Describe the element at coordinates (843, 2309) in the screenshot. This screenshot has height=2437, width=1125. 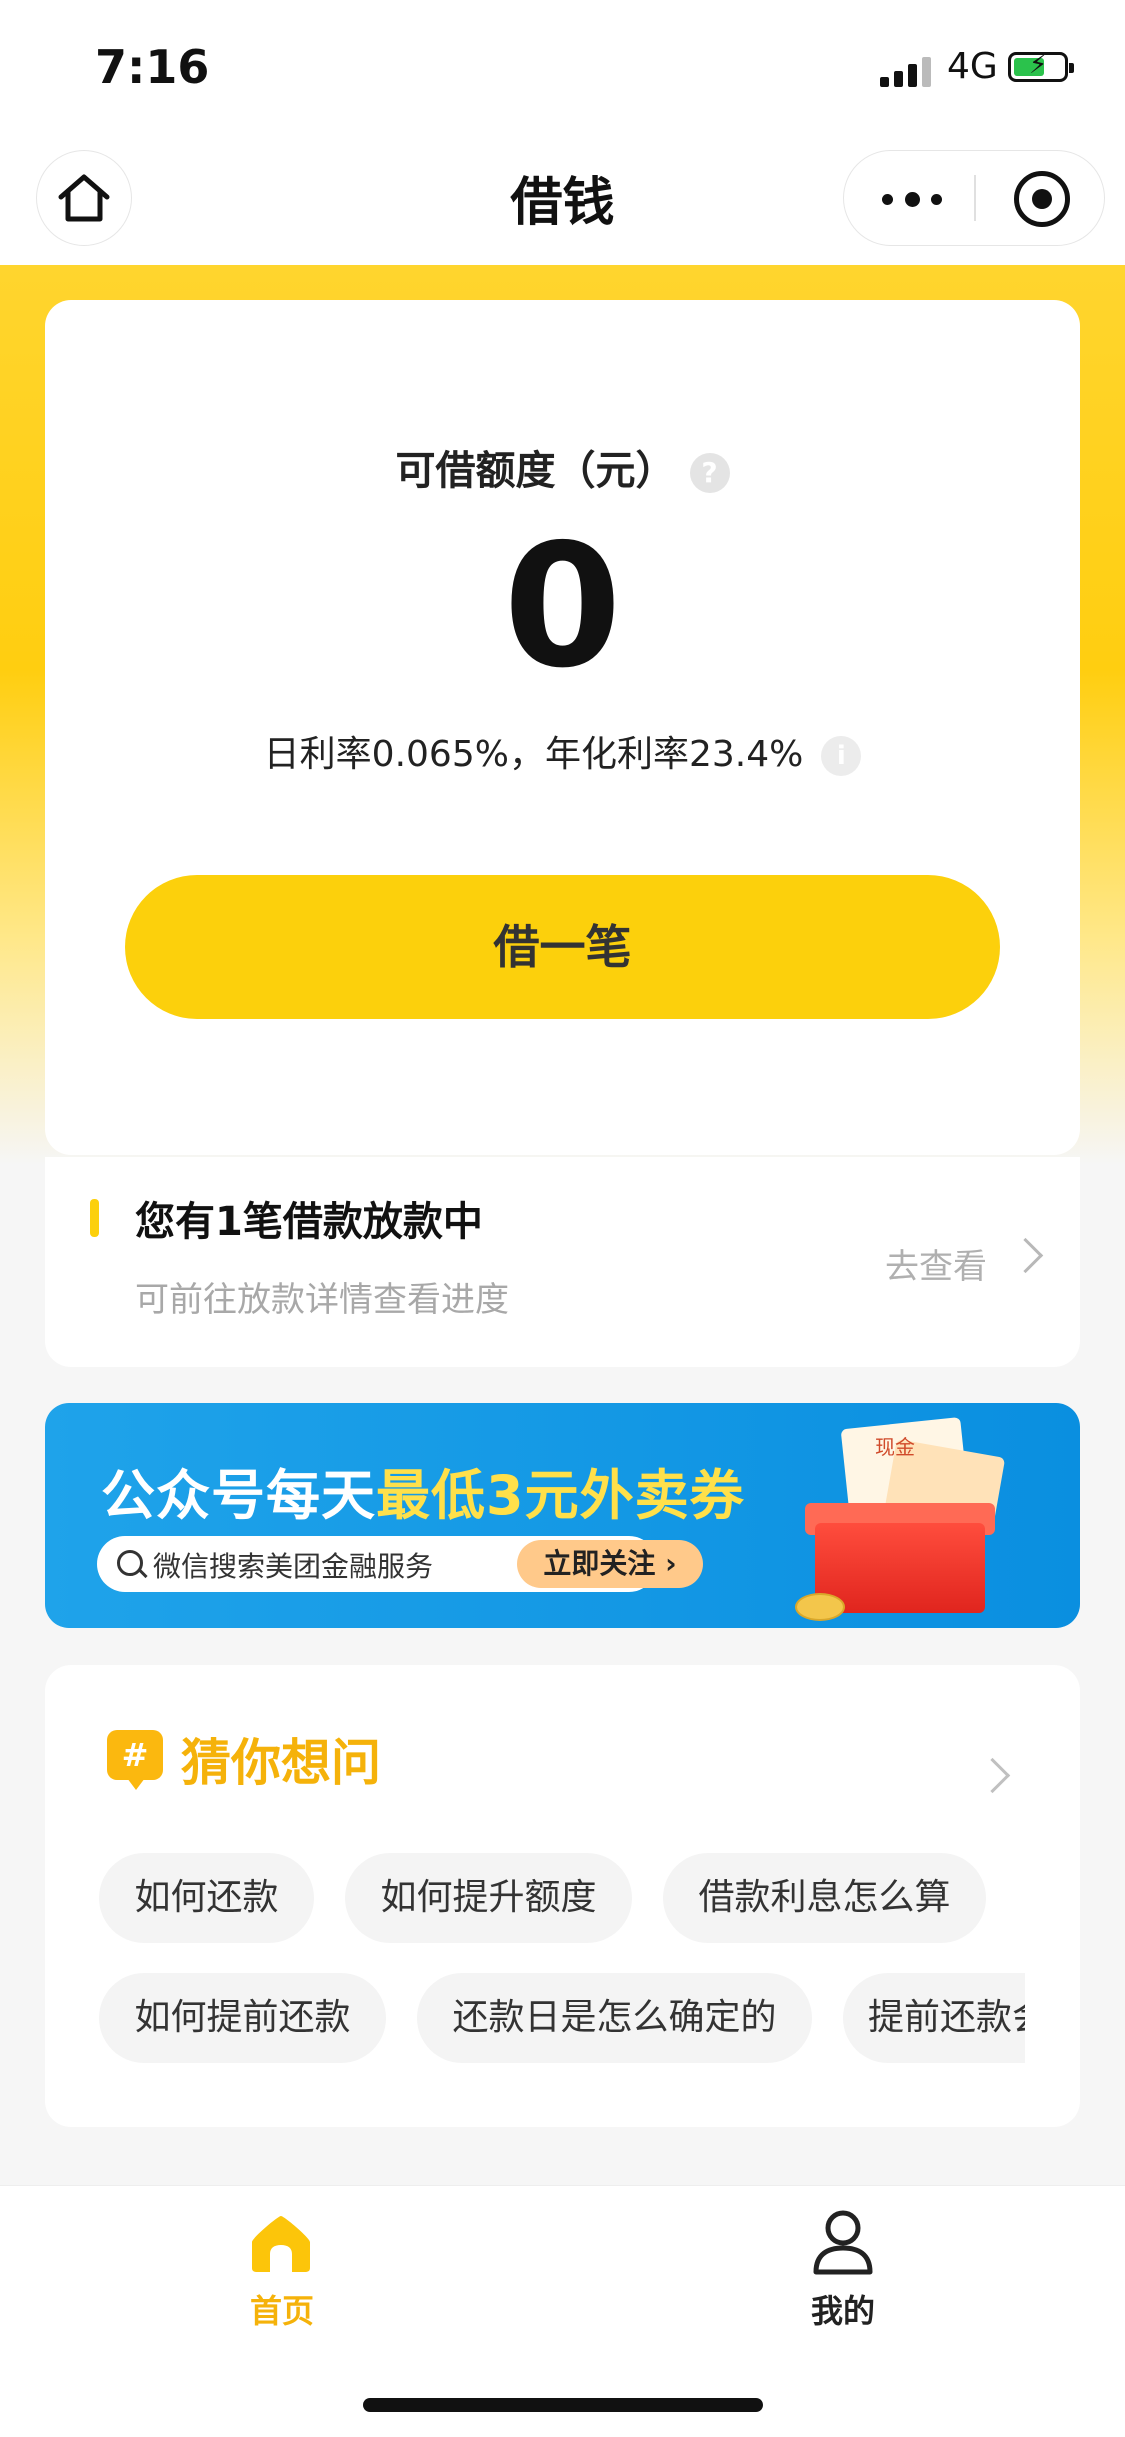
I see `tab-me-label: 我的` at that location.